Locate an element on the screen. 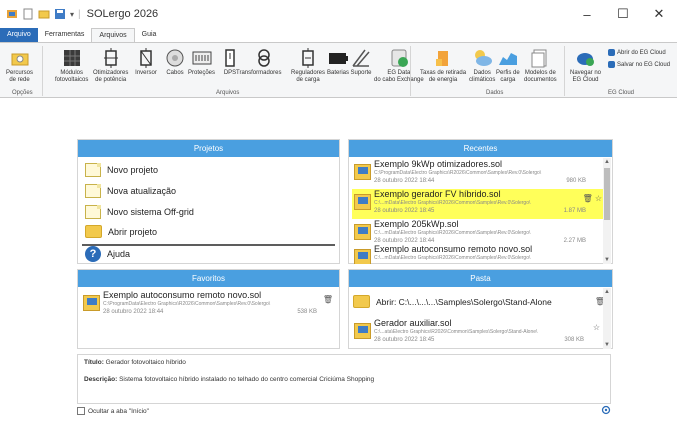 The width and height of the screenshot is (677, 434). quick-access-dropdown-icon: ▾ is located at coordinates (72, 14).